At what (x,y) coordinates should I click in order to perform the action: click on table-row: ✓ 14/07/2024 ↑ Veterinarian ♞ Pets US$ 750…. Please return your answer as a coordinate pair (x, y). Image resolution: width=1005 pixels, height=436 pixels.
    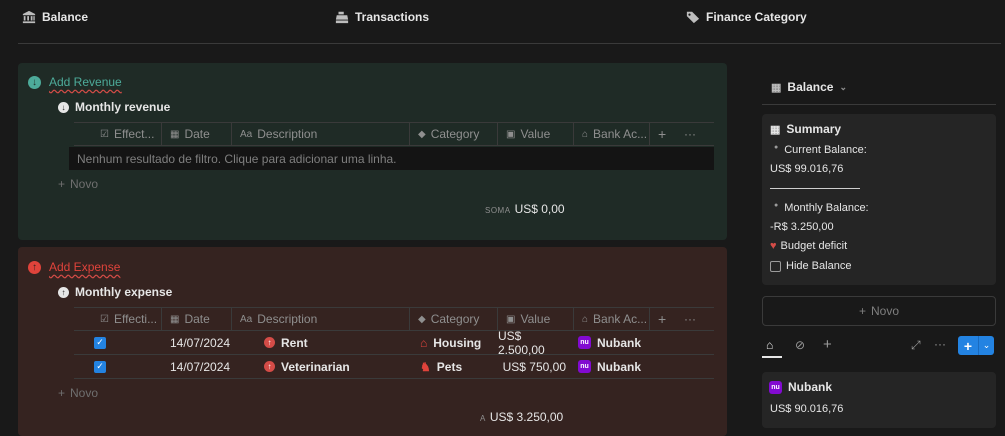
    Looking at the image, I should click on (394, 367).